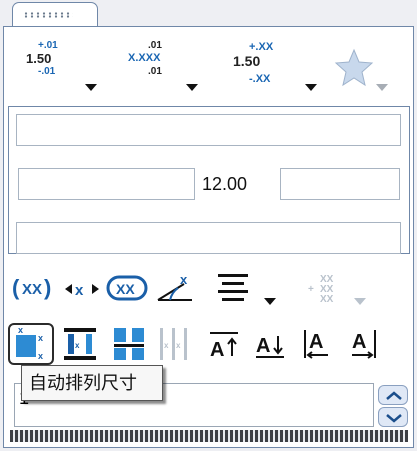  What do you see at coordinates (246, 61) in the screenshot?
I see `prec-nominal-text: 1.50` at bounding box center [246, 61].